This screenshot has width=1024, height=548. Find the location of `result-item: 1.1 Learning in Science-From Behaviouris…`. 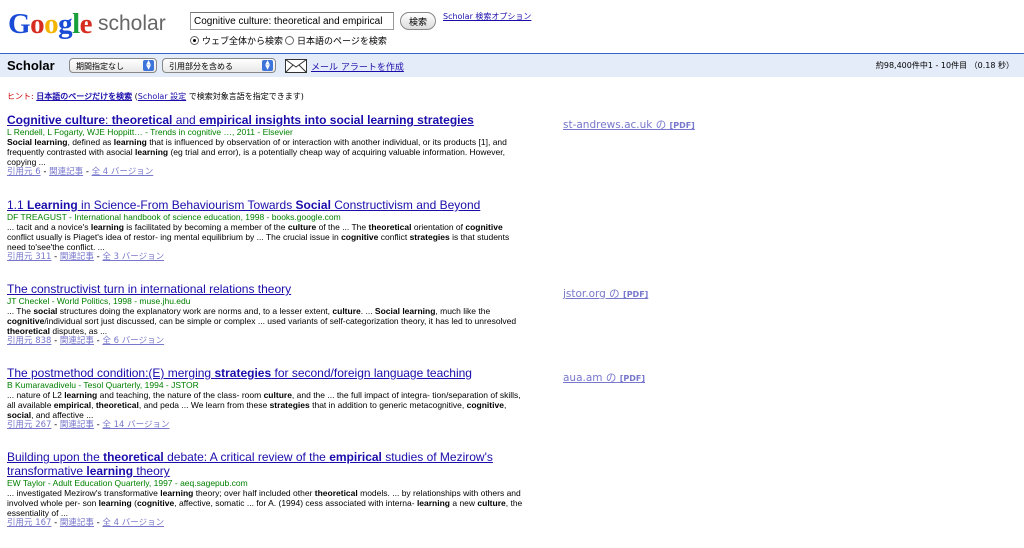

result-item: 1.1 Learning in Science-From Behaviouris… is located at coordinates (267, 230).